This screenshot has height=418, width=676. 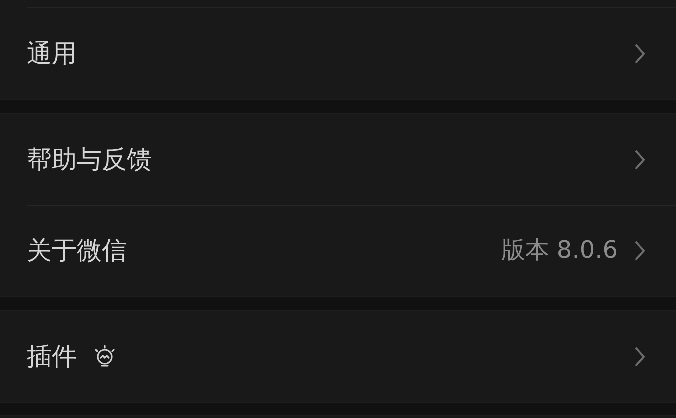 I want to click on row-label: 插件, so click(x=52, y=357).